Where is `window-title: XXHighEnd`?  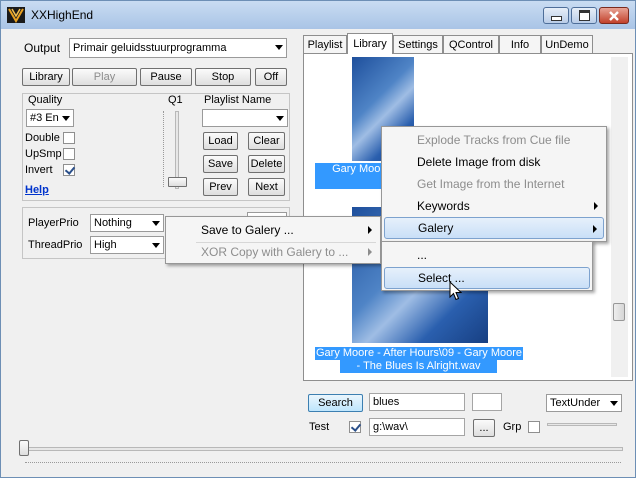 window-title: XXHighEnd is located at coordinates (62, 15).